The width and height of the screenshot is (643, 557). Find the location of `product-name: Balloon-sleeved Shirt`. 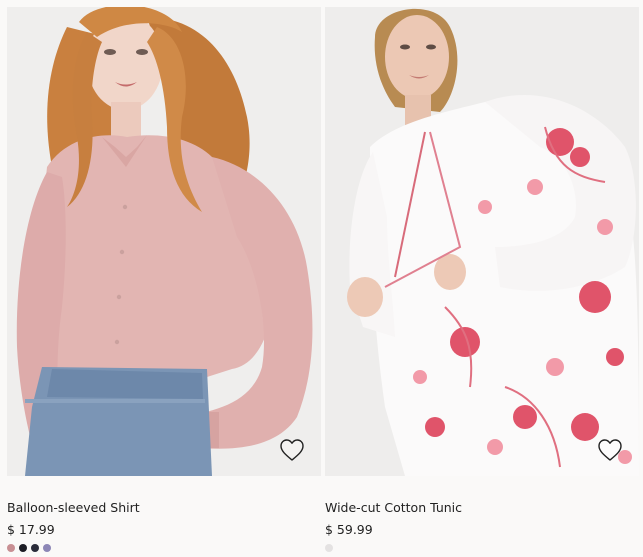

product-name: Balloon-sleeved Shirt is located at coordinates (164, 508).